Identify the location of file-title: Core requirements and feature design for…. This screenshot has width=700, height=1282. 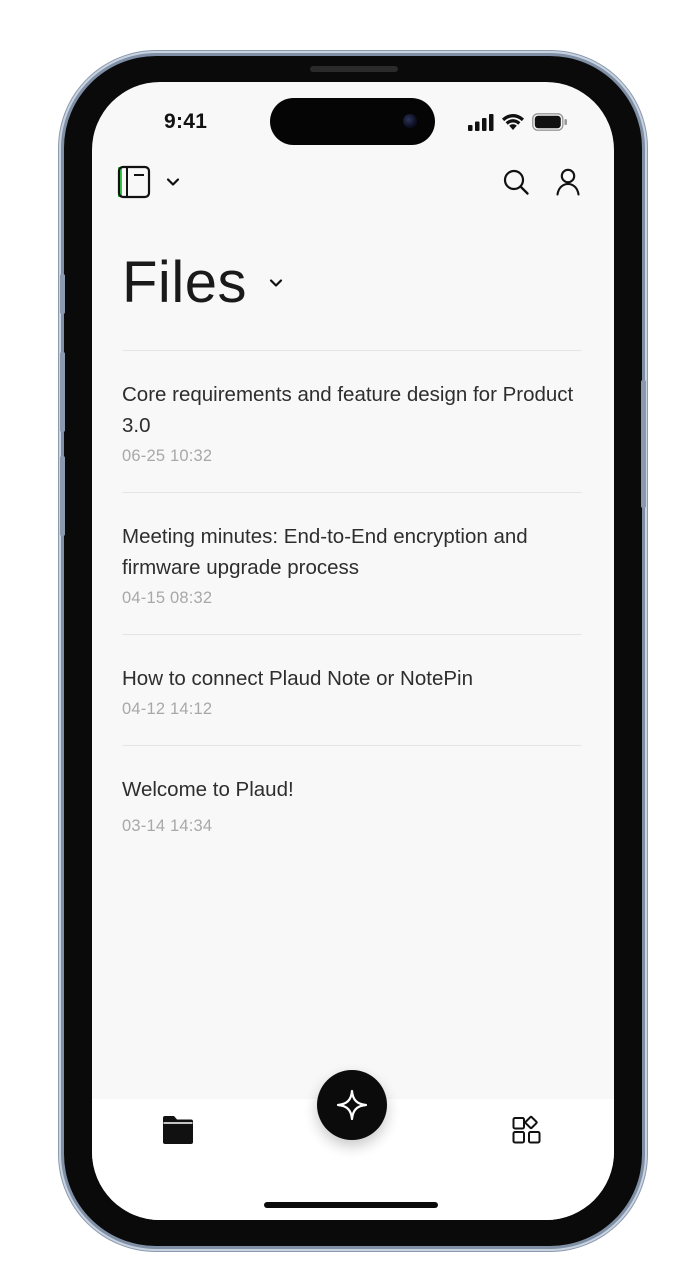
(348, 410).